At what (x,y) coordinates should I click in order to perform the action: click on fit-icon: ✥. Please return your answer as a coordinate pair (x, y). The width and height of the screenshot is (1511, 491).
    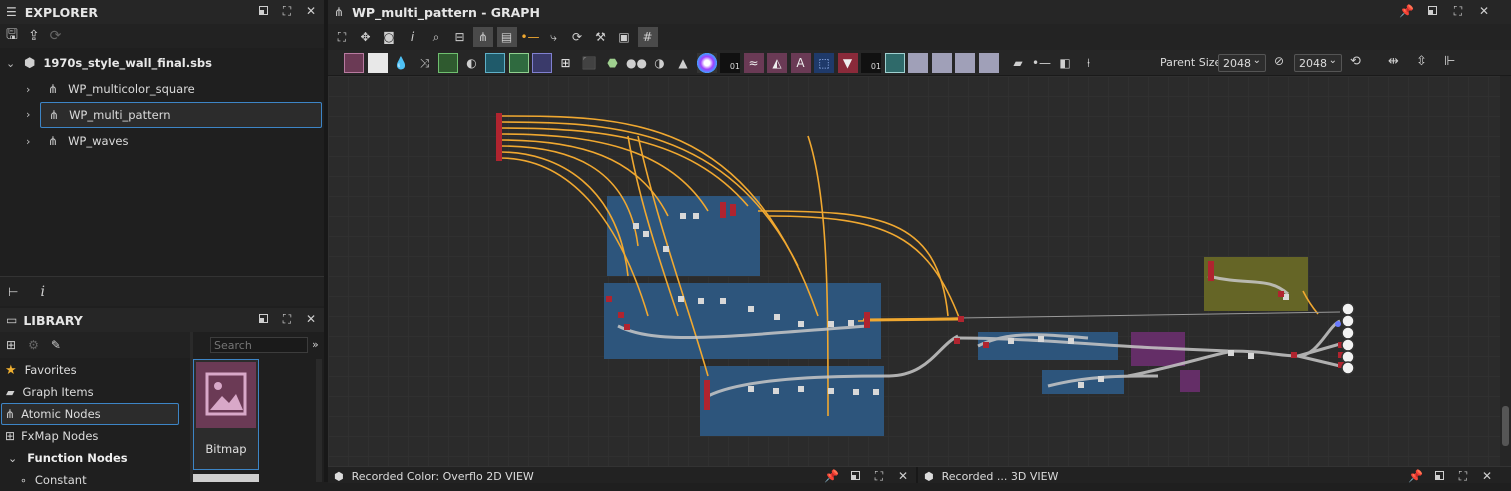
    Looking at the image, I should click on (366, 37).